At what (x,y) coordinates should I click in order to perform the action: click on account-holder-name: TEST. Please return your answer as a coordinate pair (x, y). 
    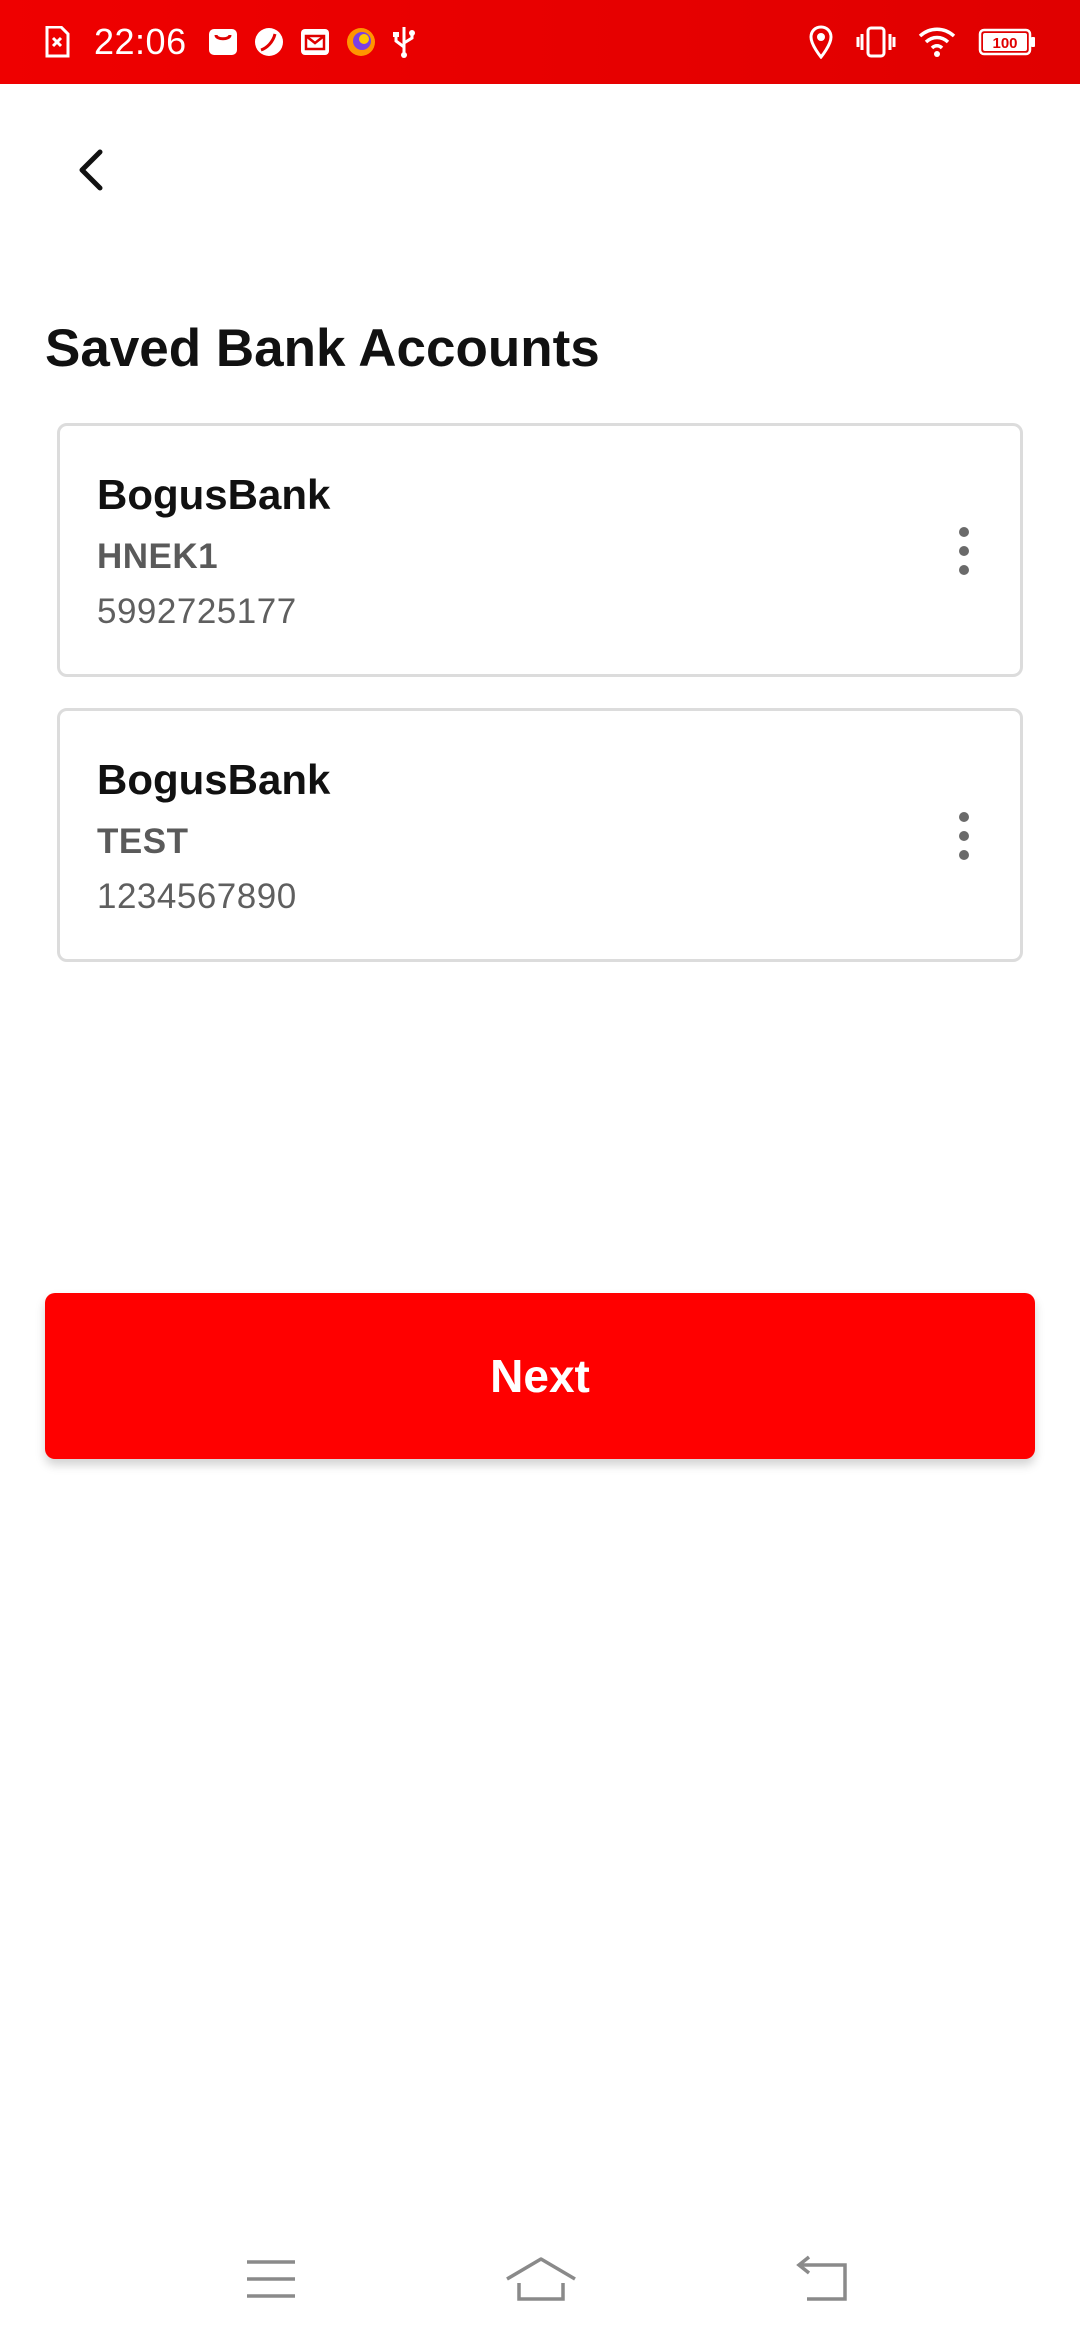
    Looking at the image, I should click on (143, 841).